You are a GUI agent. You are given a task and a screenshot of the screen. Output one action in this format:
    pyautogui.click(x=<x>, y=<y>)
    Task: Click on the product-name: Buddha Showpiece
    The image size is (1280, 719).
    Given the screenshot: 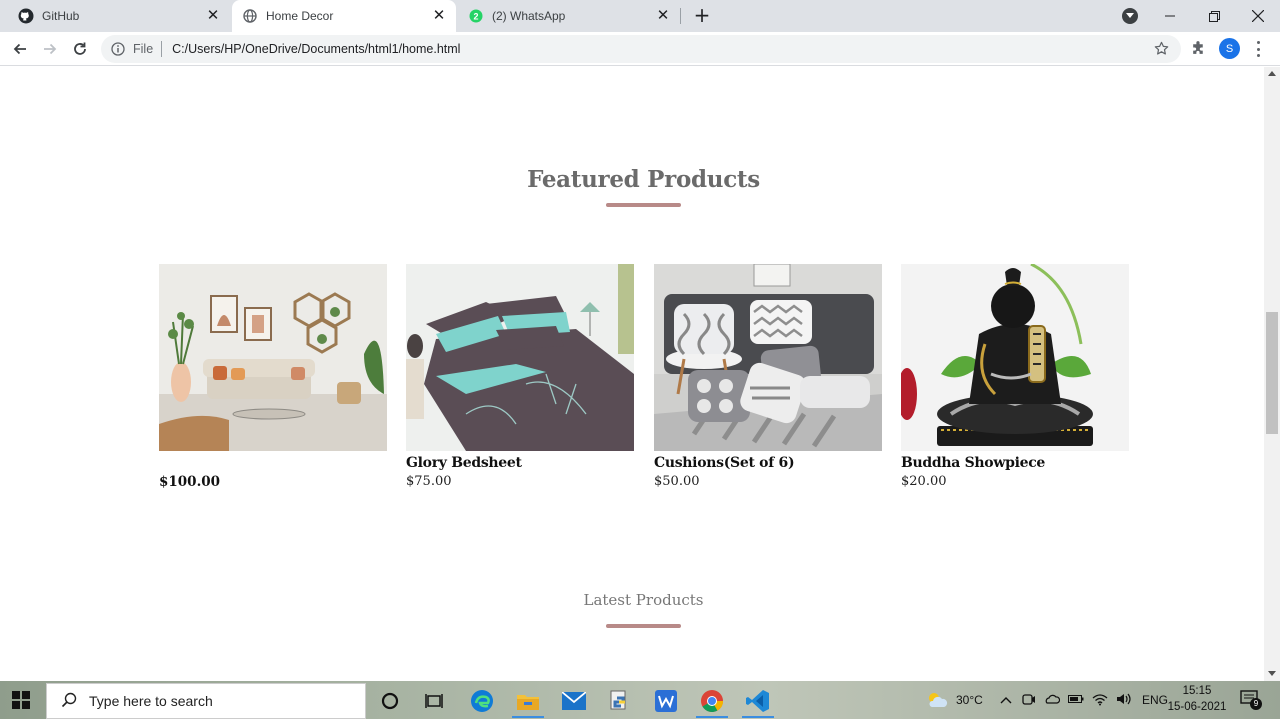 What is the action you would take?
    pyautogui.click(x=973, y=463)
    